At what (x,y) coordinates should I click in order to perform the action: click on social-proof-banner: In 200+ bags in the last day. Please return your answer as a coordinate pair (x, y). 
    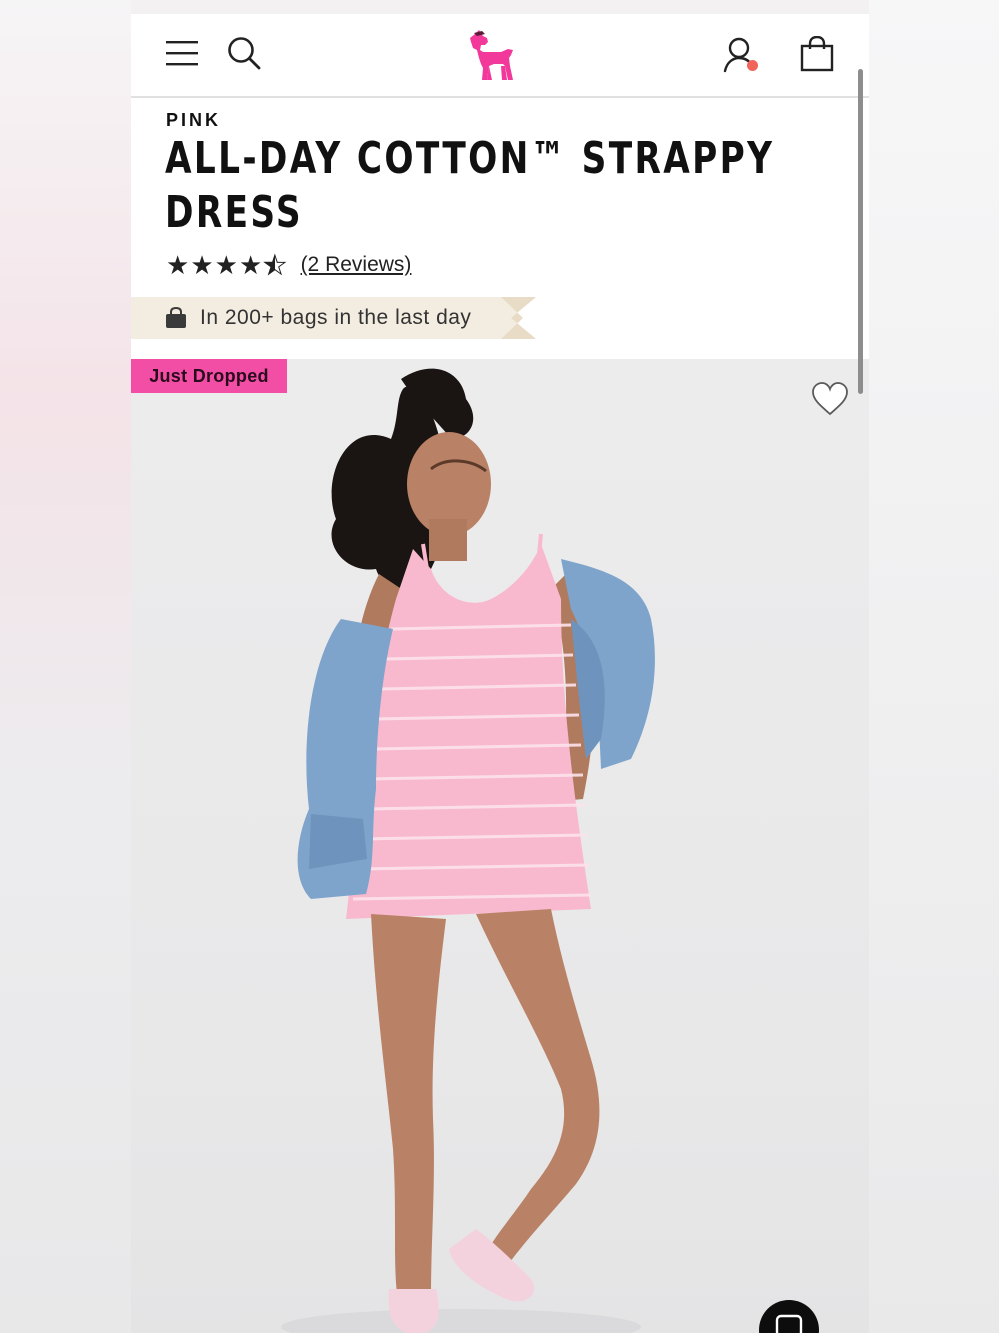
    Looking at the image, I should click on (333, 318).